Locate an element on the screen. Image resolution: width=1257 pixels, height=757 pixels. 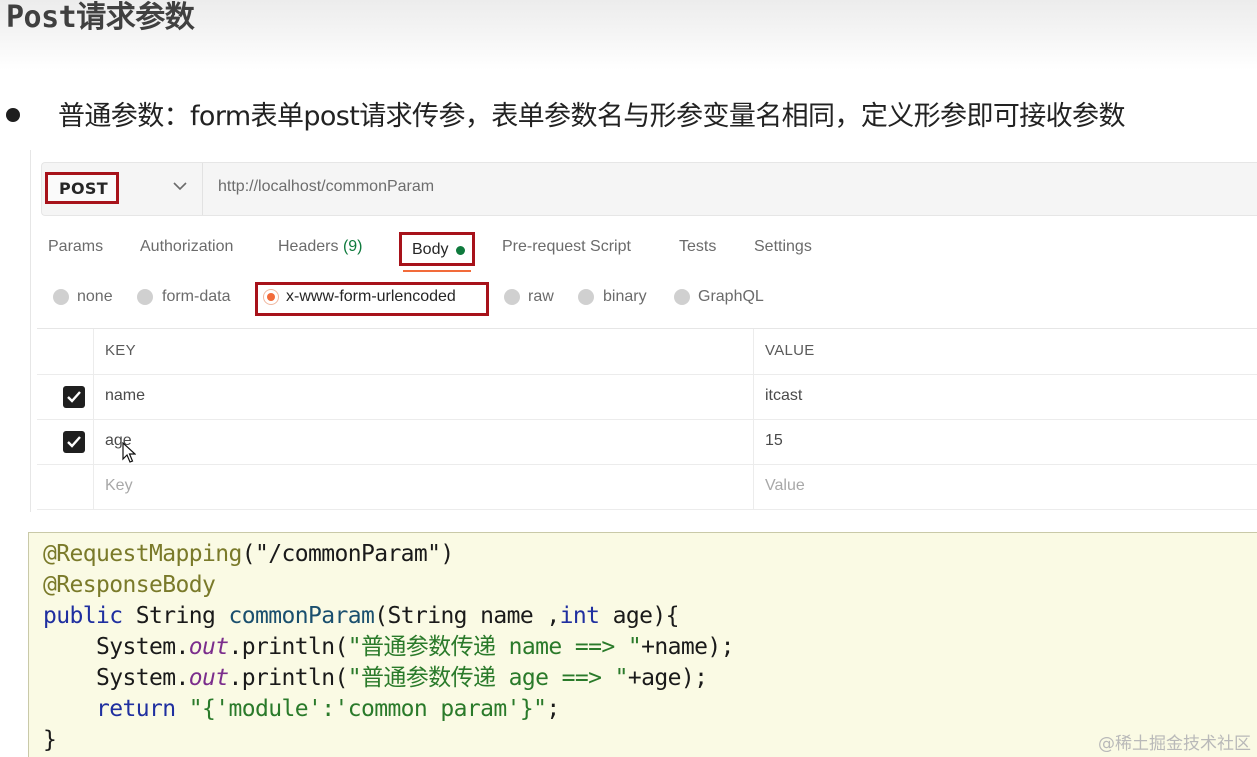
keyword: return is located at coordinates (109, 709).